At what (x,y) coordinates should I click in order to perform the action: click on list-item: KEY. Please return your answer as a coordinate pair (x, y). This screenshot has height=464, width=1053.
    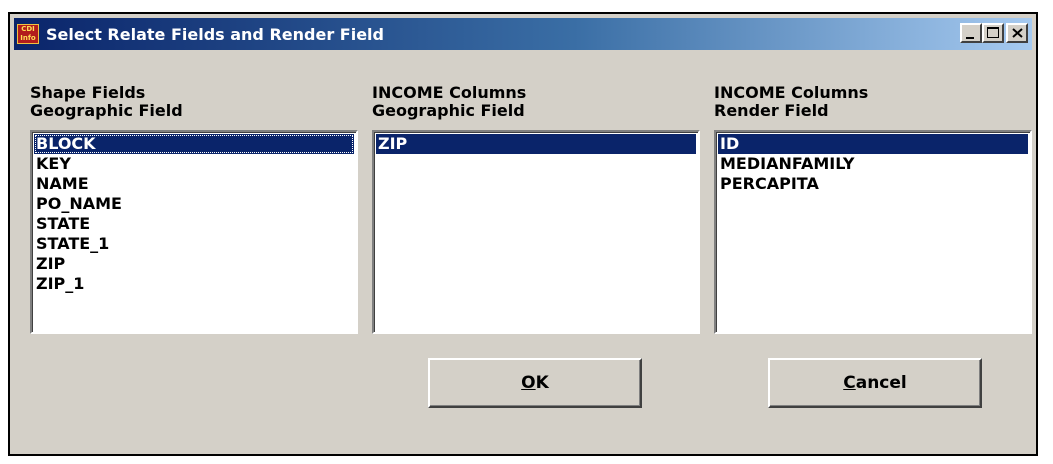
    Looking at the image, I should click on (194, 164).